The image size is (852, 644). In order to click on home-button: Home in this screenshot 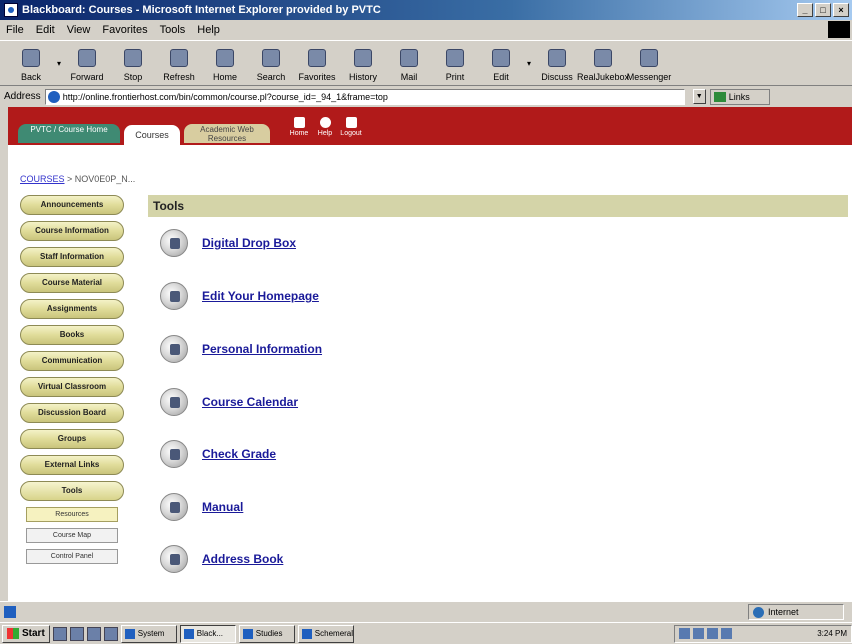, I will do `click(225, 63)`.